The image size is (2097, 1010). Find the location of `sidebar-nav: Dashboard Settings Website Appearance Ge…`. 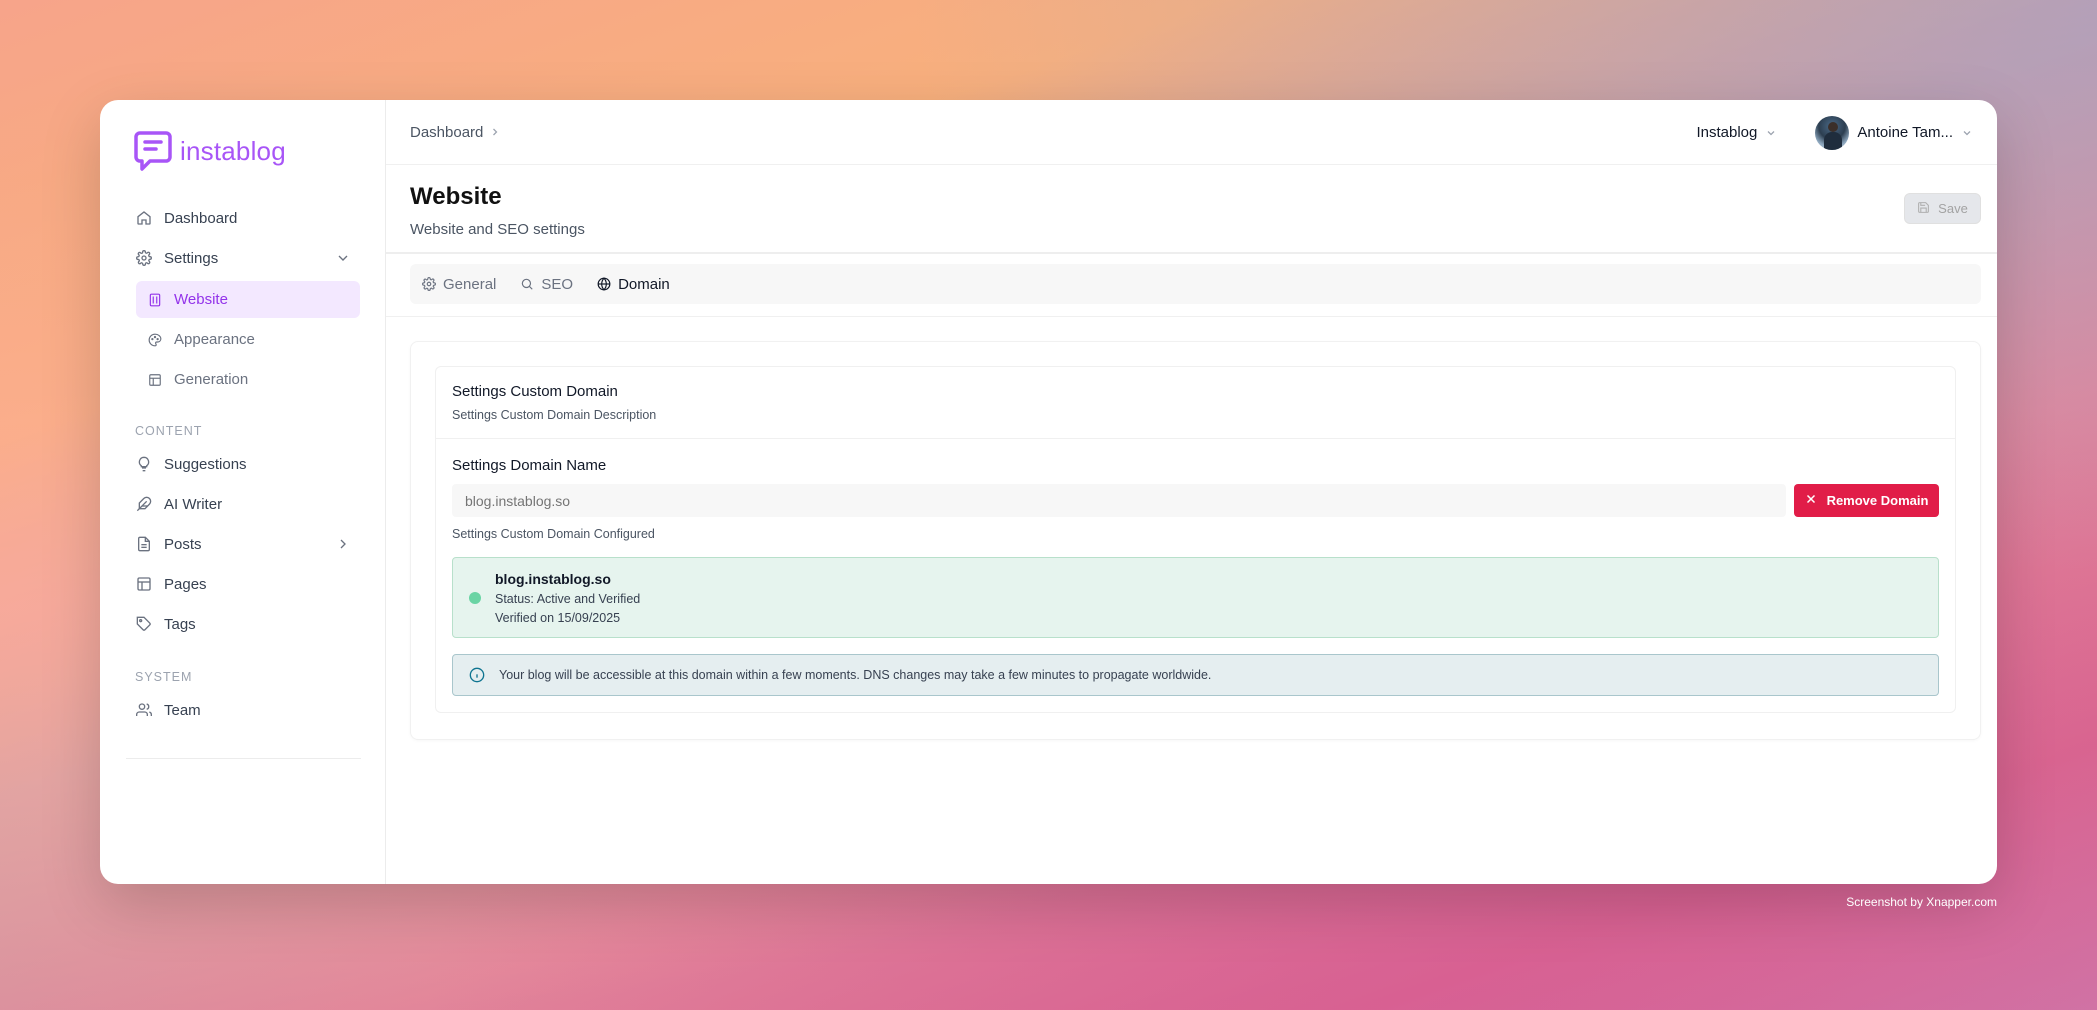

sidebar-nav: Dashboard Settings Website Appearance Ge… is located at coordinates (246, 464).